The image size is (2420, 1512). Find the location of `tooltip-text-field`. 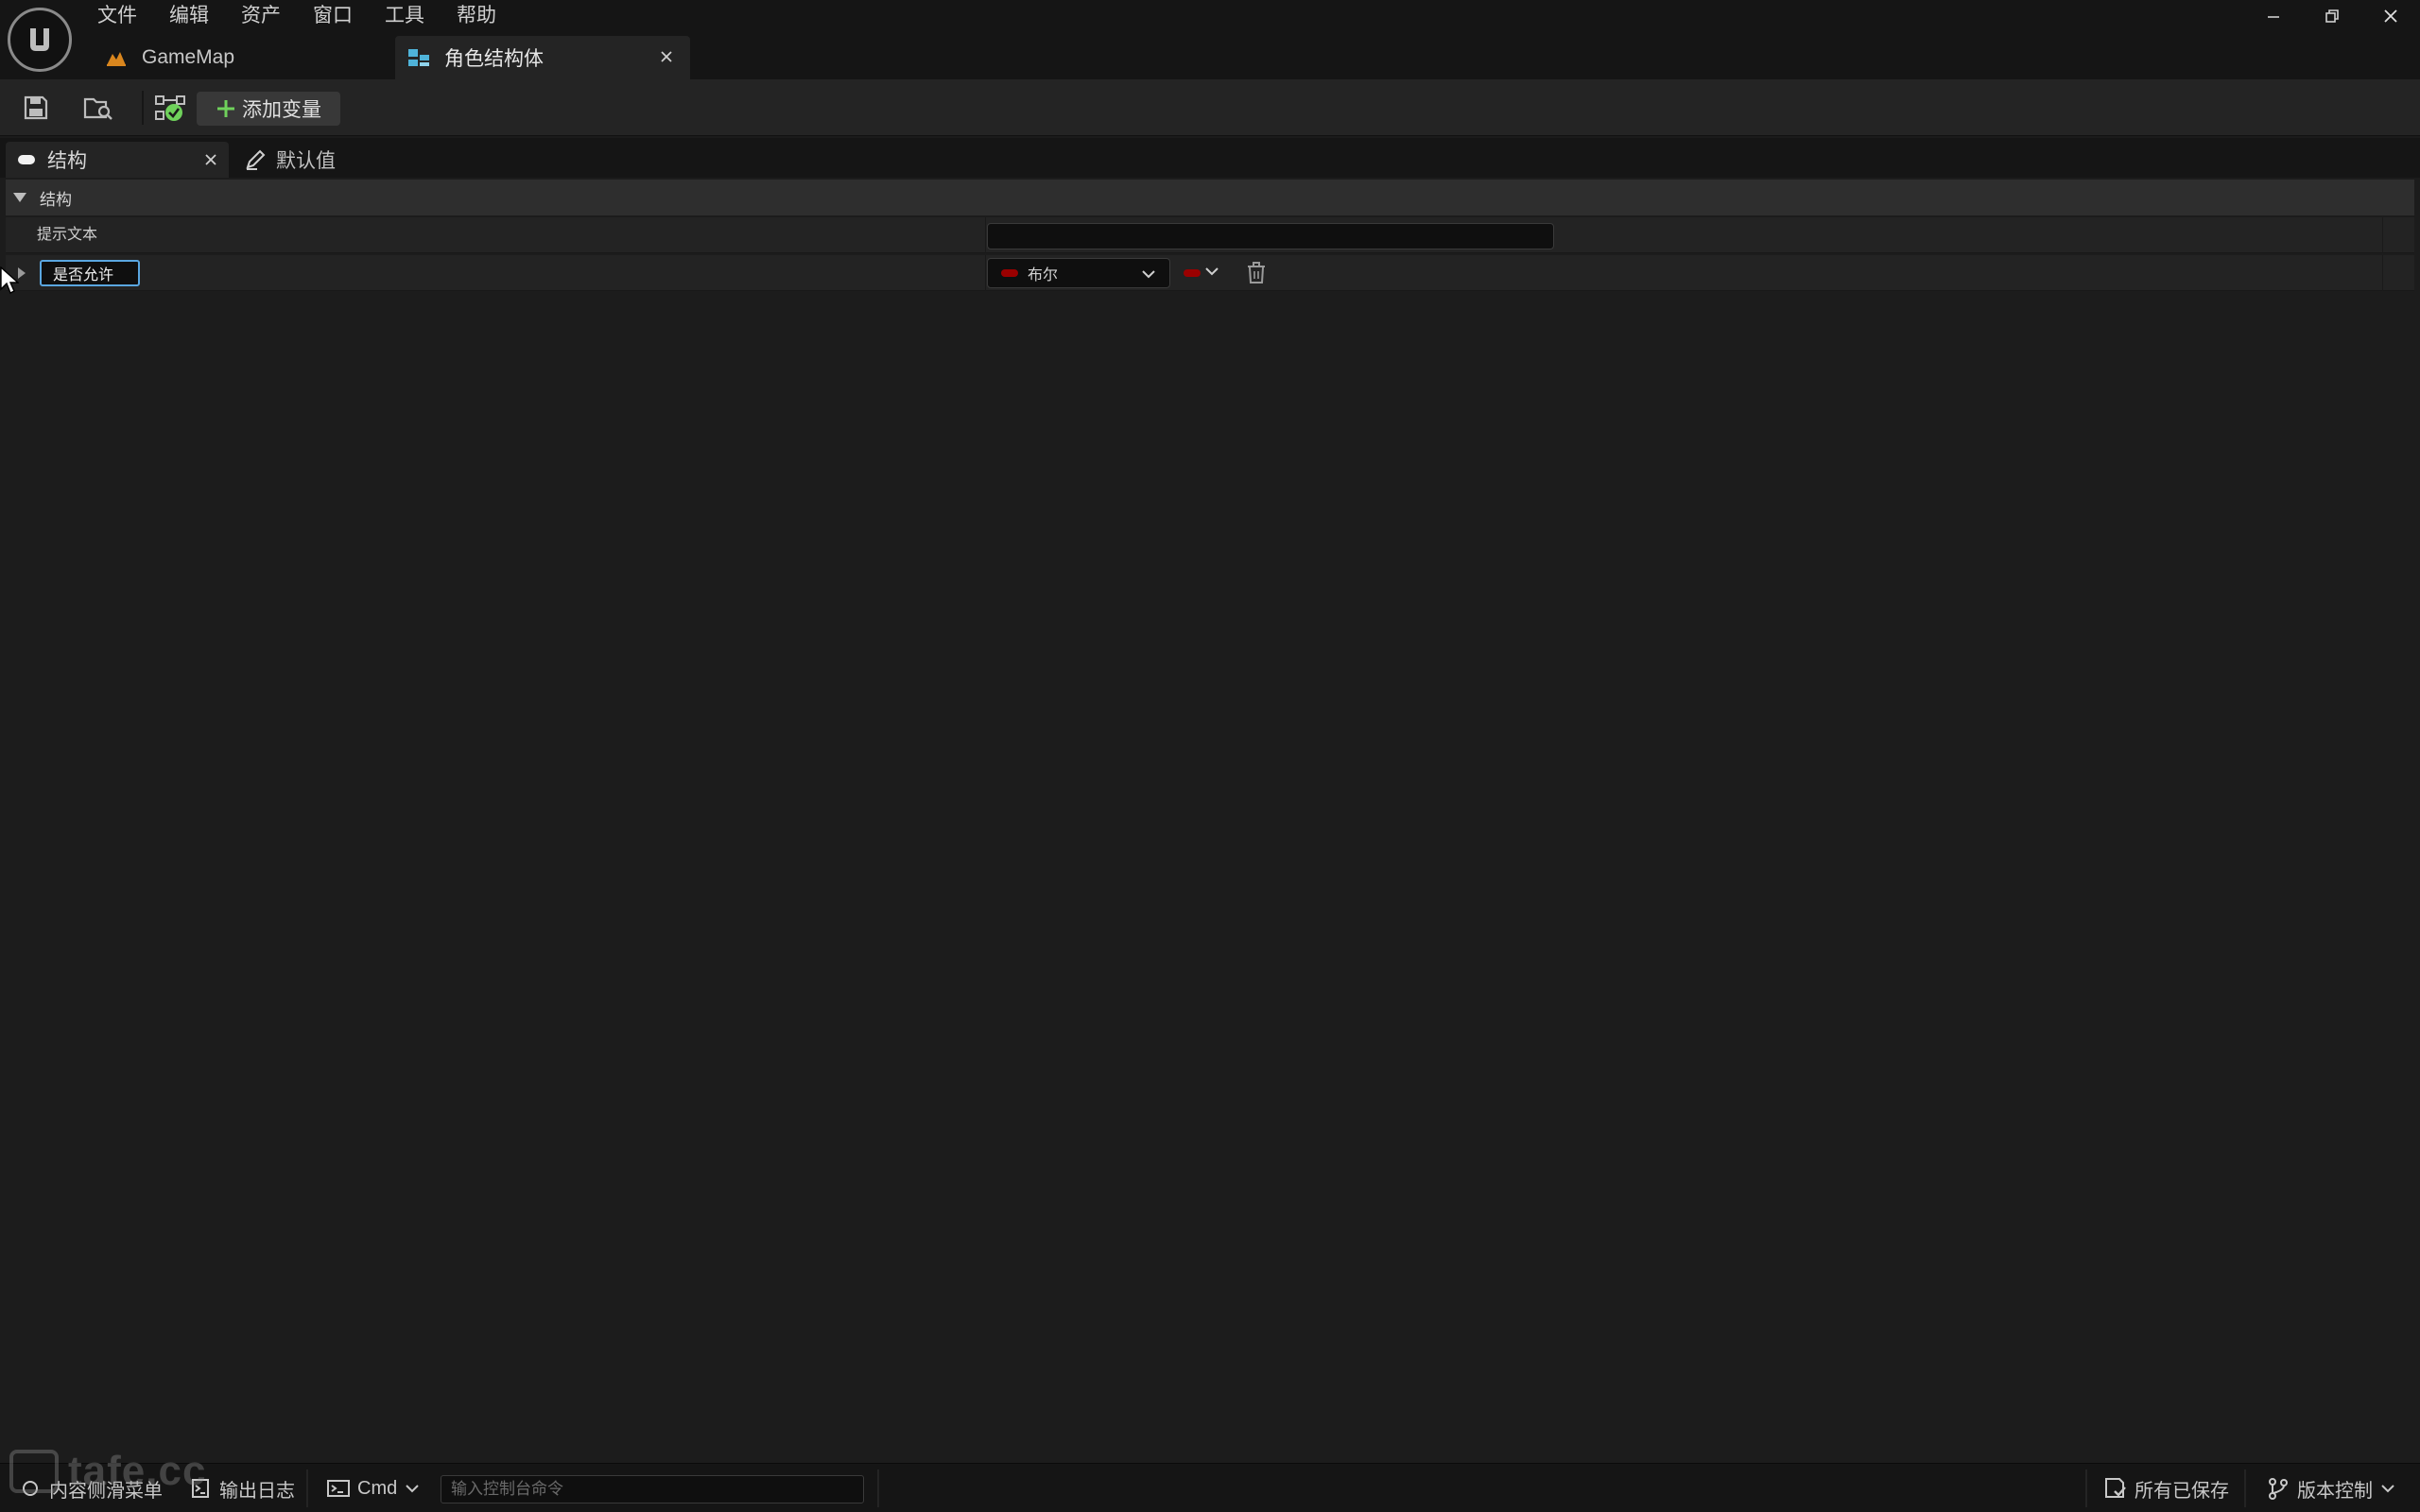

tooltip-text-field is located at coordinates (1270, 236).